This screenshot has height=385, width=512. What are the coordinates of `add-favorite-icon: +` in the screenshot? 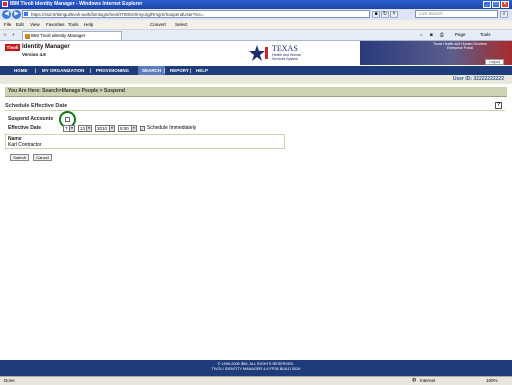 It's located at (13, 34).